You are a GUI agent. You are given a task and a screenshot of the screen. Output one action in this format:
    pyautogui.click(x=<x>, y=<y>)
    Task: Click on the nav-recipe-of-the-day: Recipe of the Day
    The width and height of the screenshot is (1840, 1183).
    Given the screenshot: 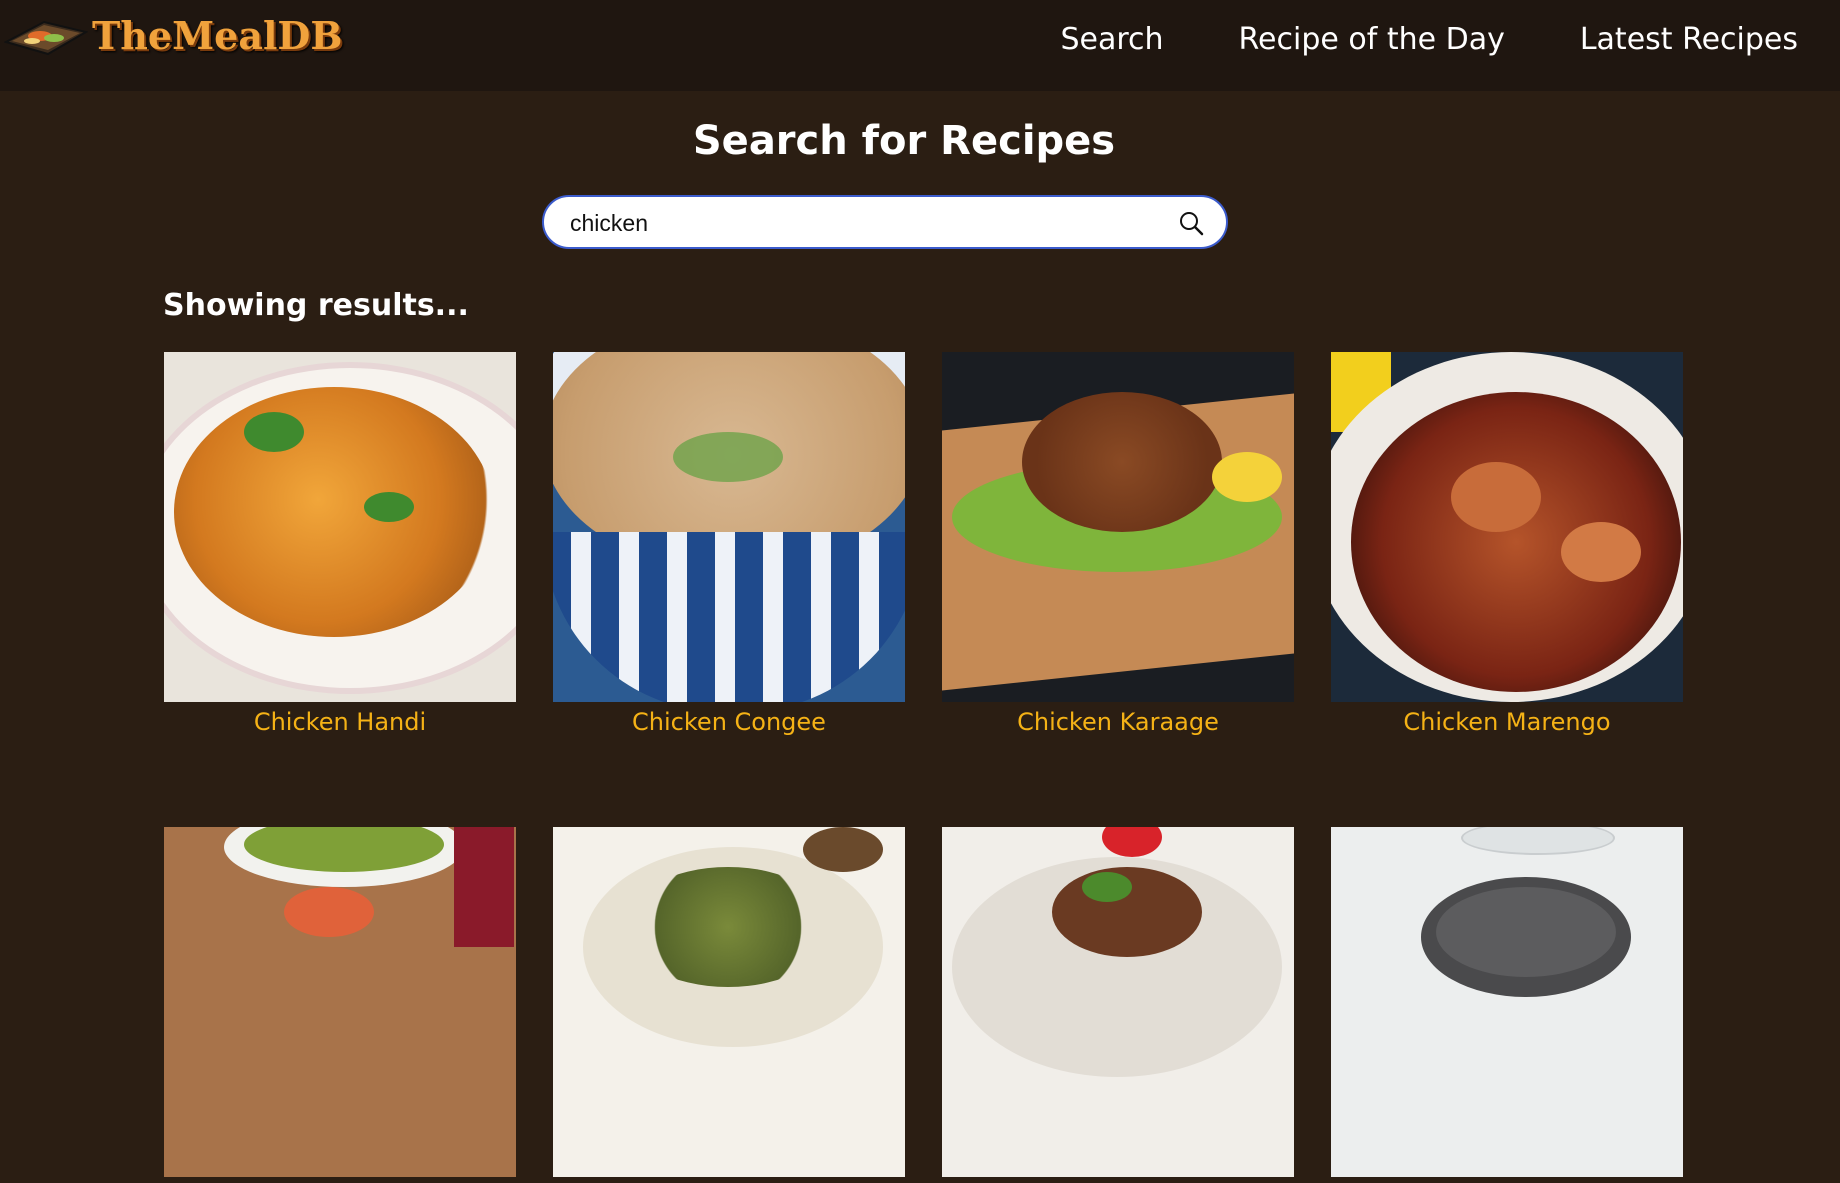 What is the action you would take?
    pyautogui.click(x=1372, y=39)
    